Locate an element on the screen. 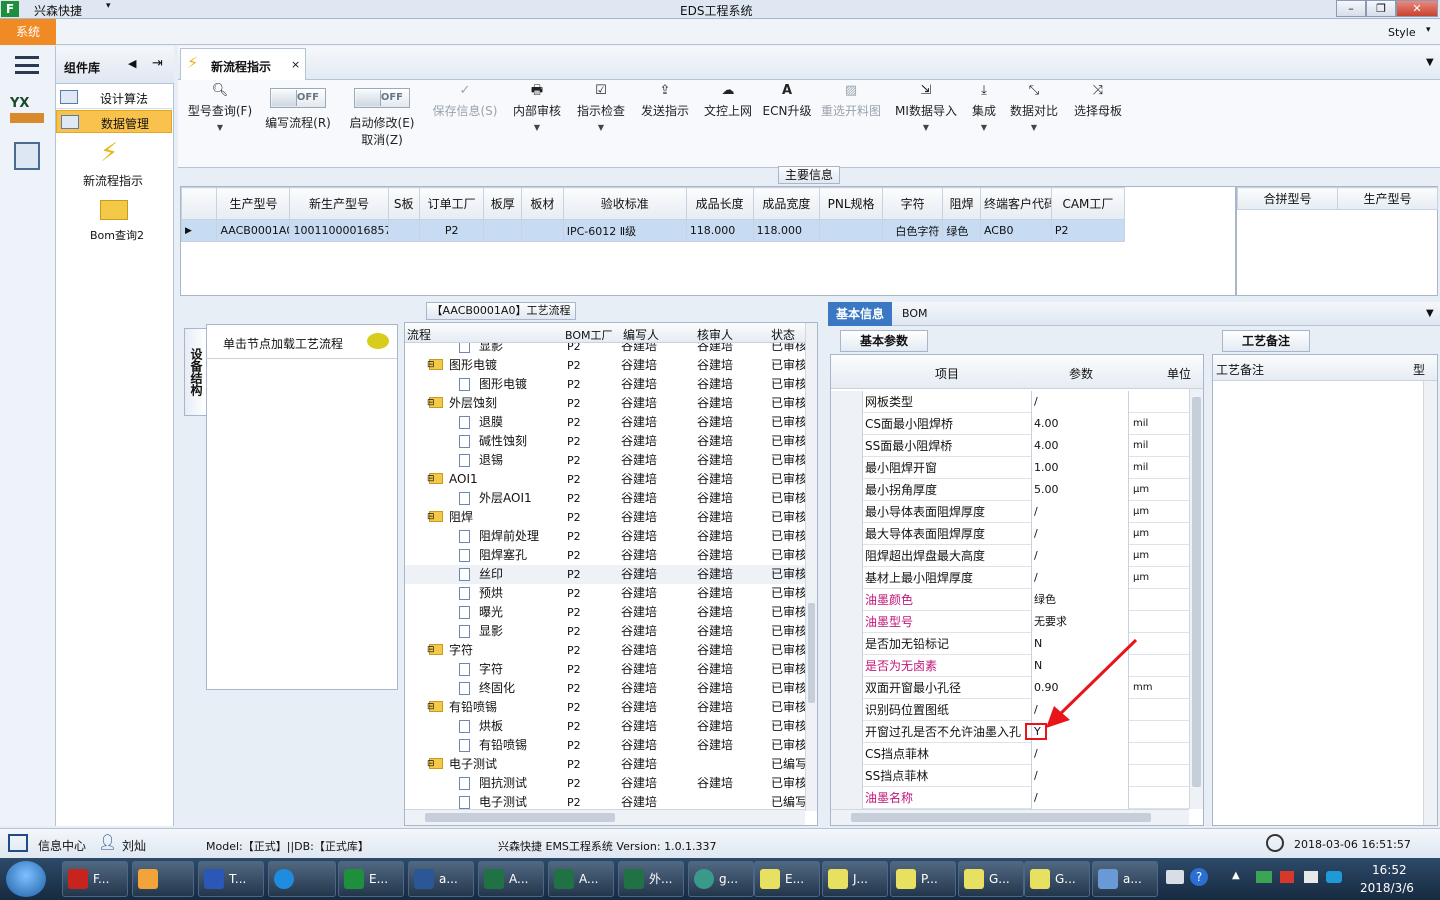 Image resolution: width=1440 pixels, height=900 pixels. column-header: 成品宽度 is located at coordinates (786, 203).